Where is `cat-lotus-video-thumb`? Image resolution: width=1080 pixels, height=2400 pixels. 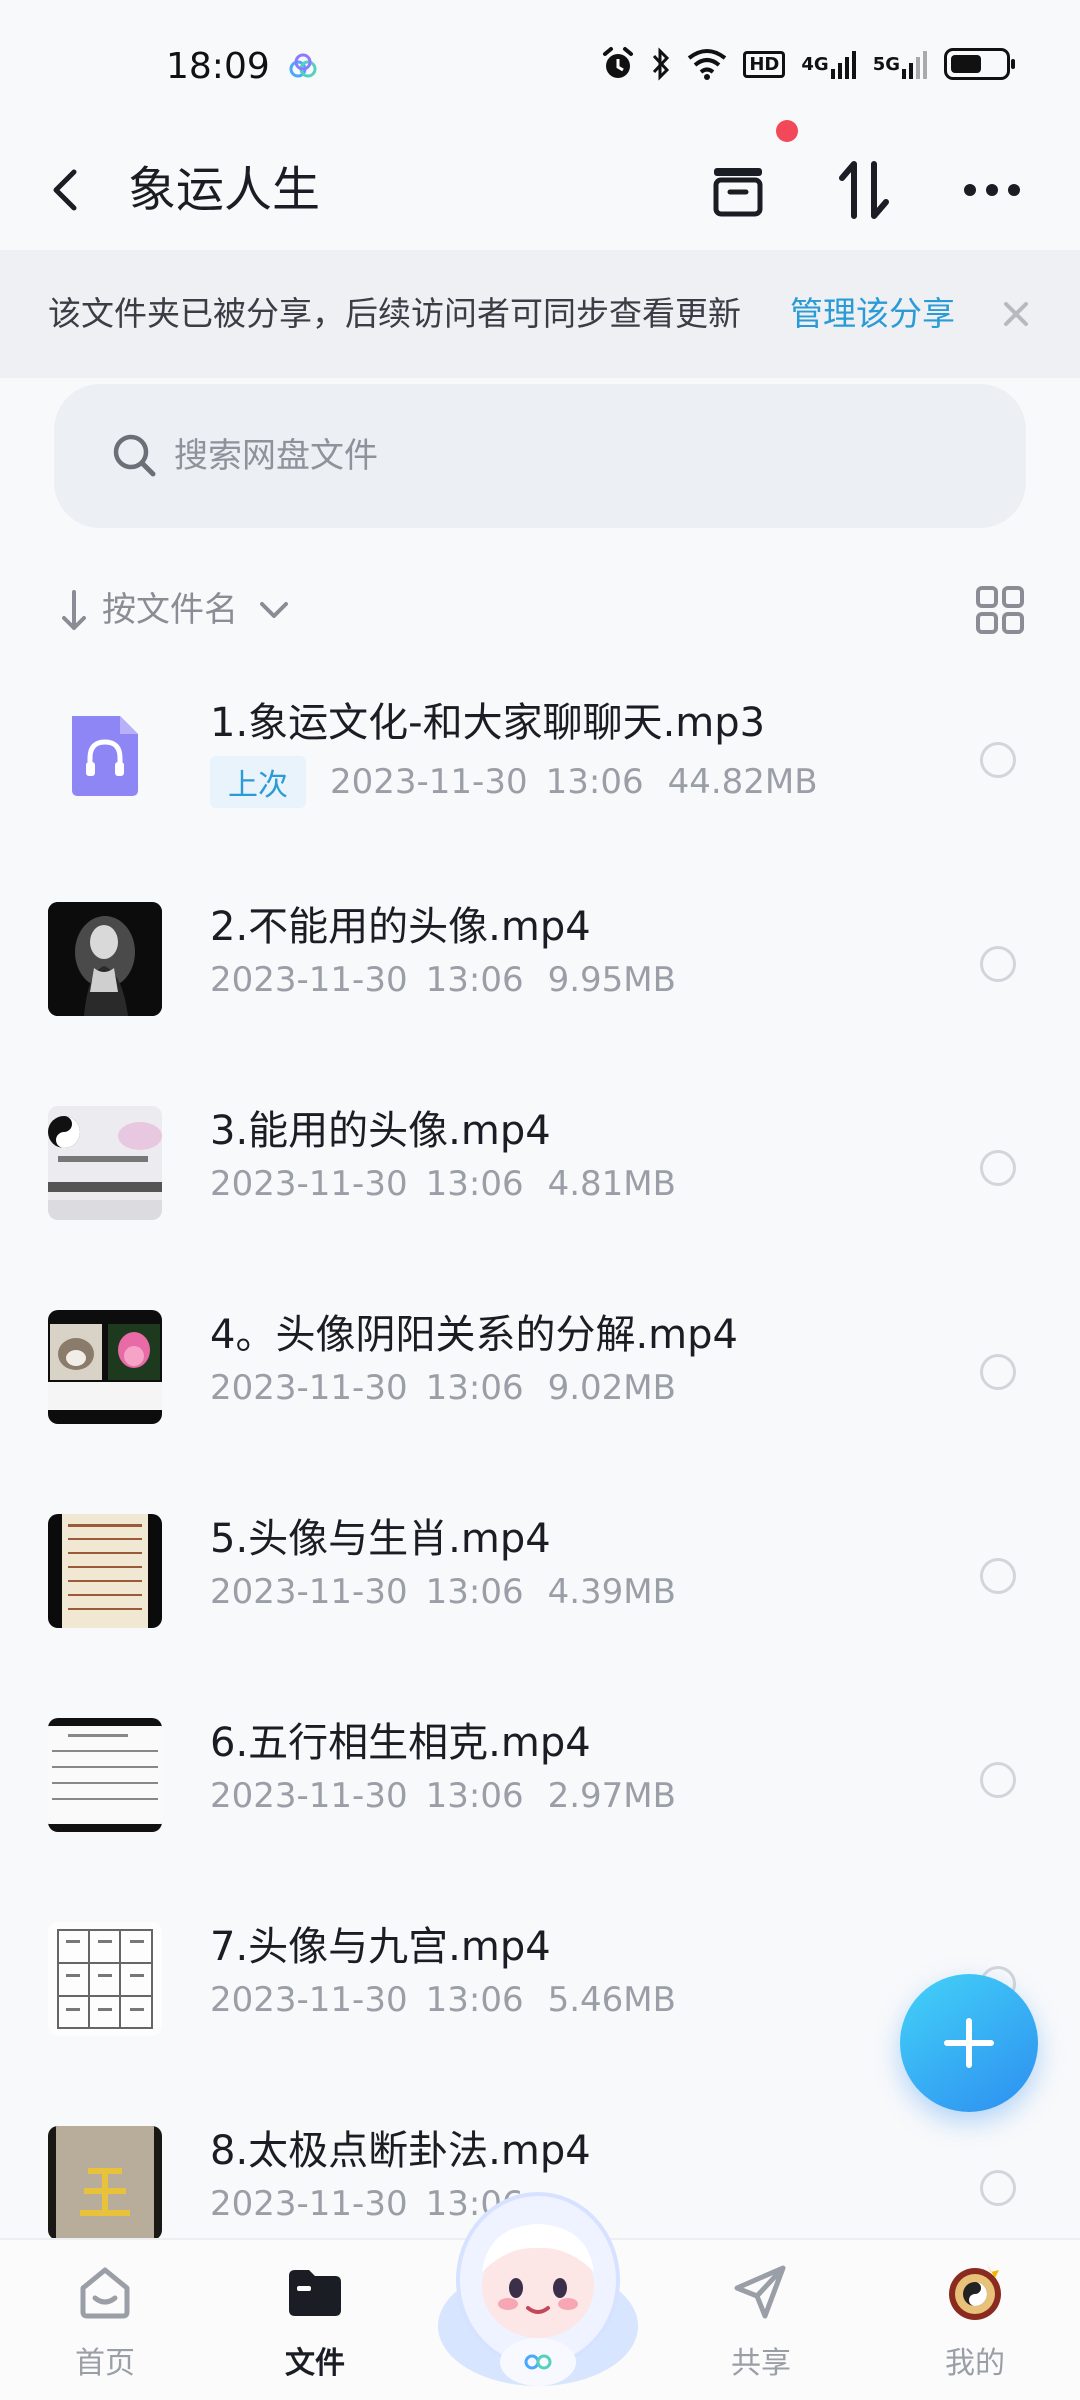 cat-lotus-video-thumb is located at coordinates (105, 1367).